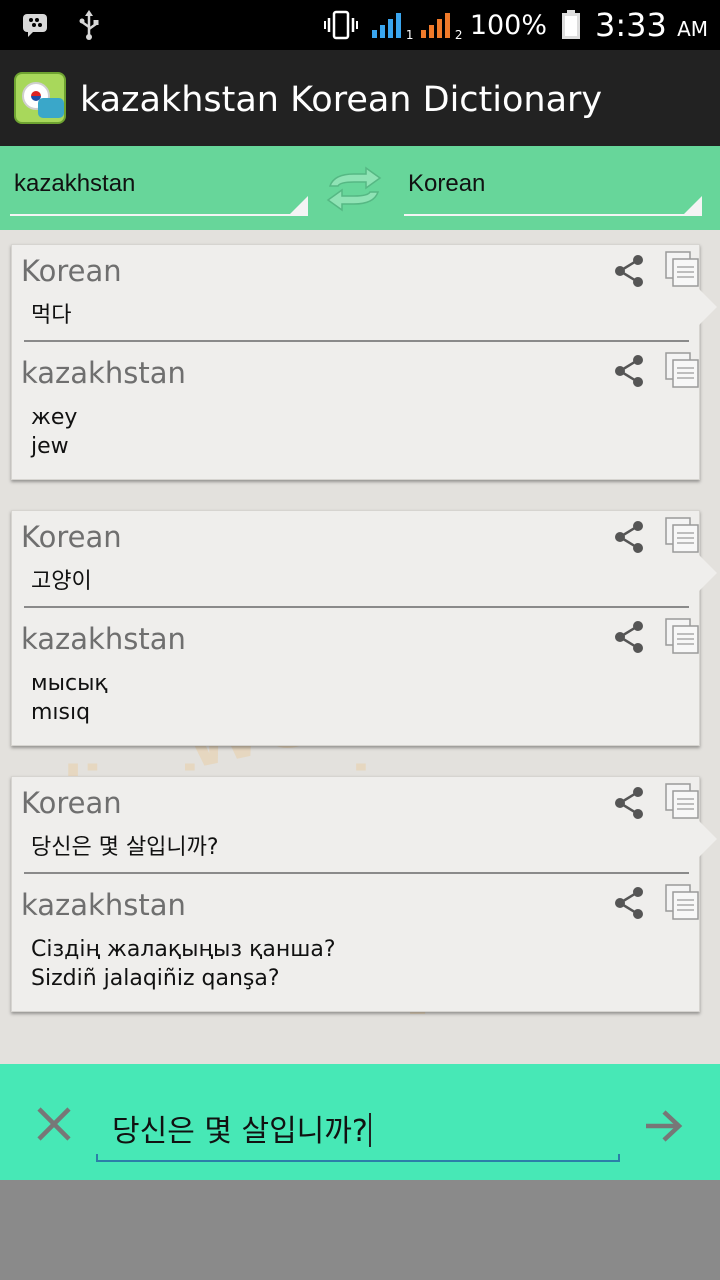 The width and height of the screenshot is (720, 1280). What do you see at coordinates (340, 25) in the screenshot?
I see `vibrate-icon` at bounding box center [340, 25].